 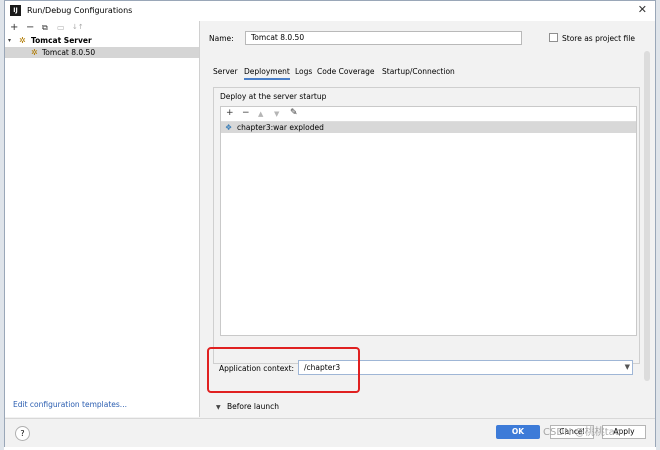 What do you see at coordinates (642, 9) in the screenshot?
I see `close-icon: ✕` at bounding box center [642, 9].